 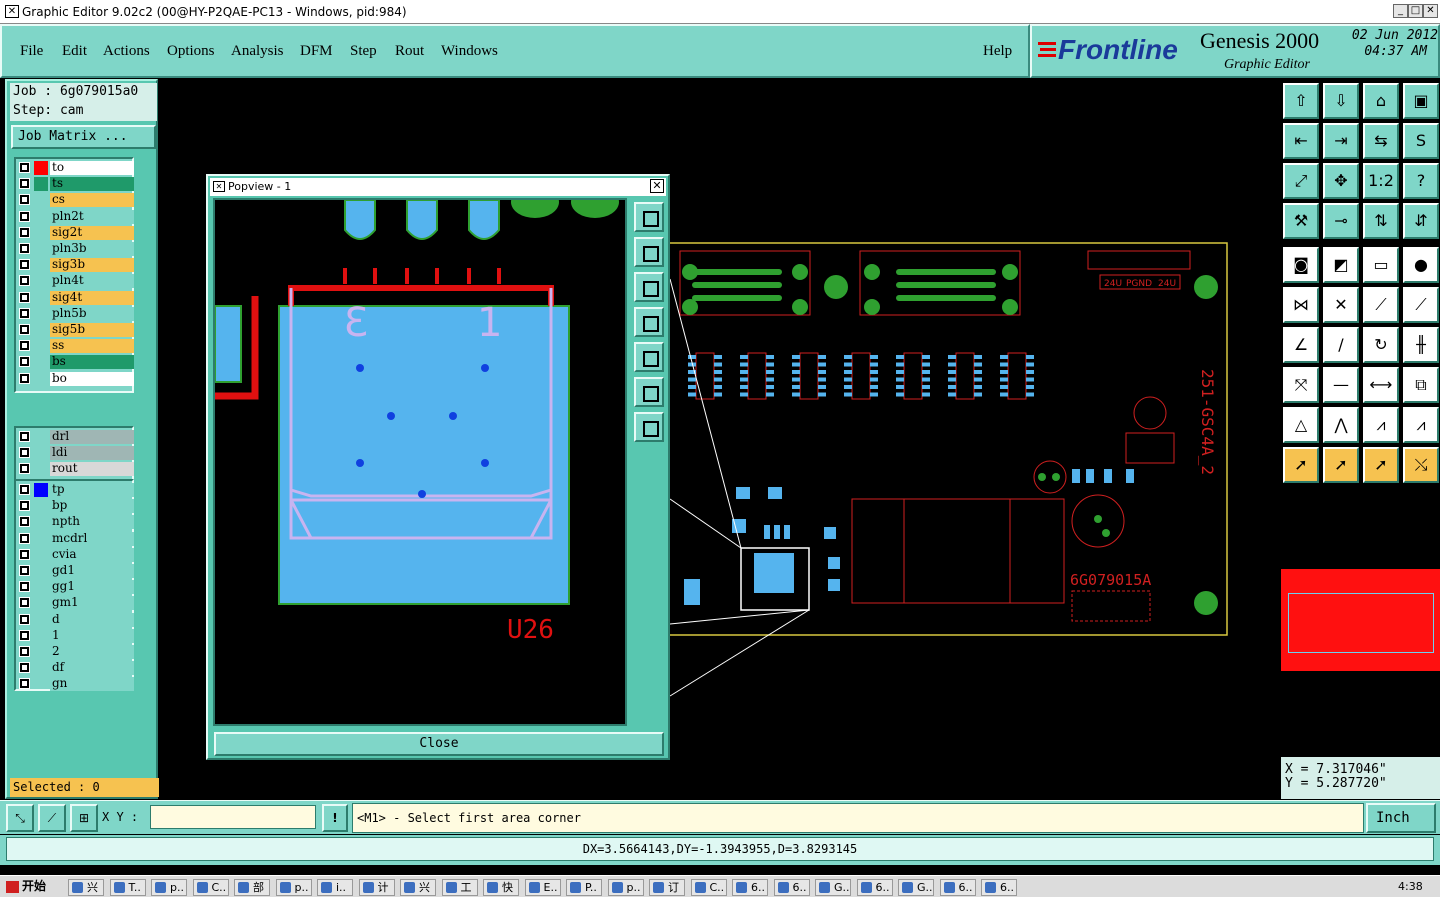 I want to click on layer-row-pln4t: pln4t, so click(x=76, y=281).